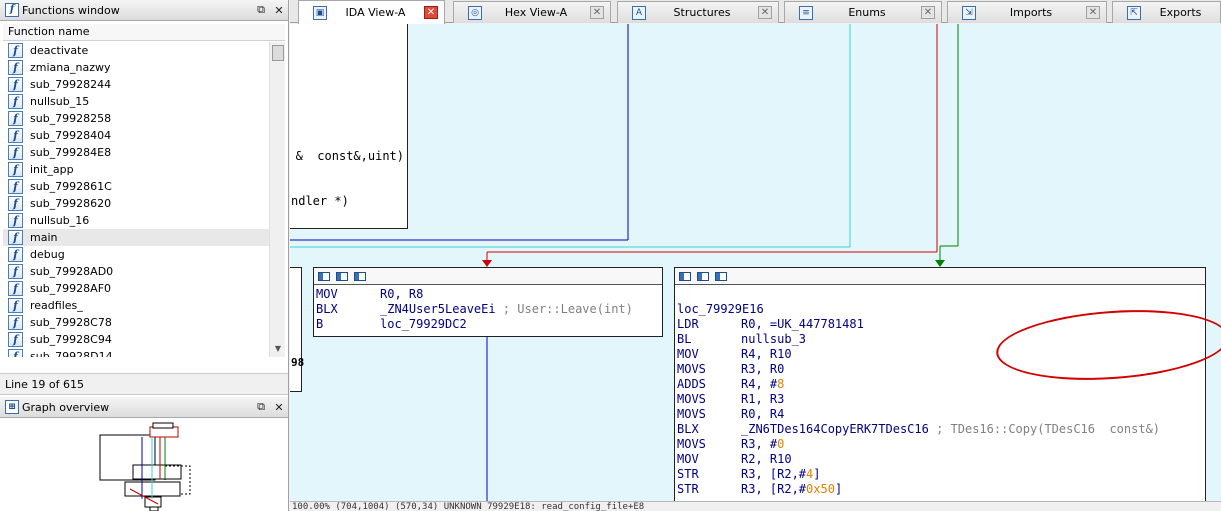 The image size is (1221, 511). Describe the element at coordinates (71, 353) in the screenshot. I see `function-name: sub_79928D14` at that location.